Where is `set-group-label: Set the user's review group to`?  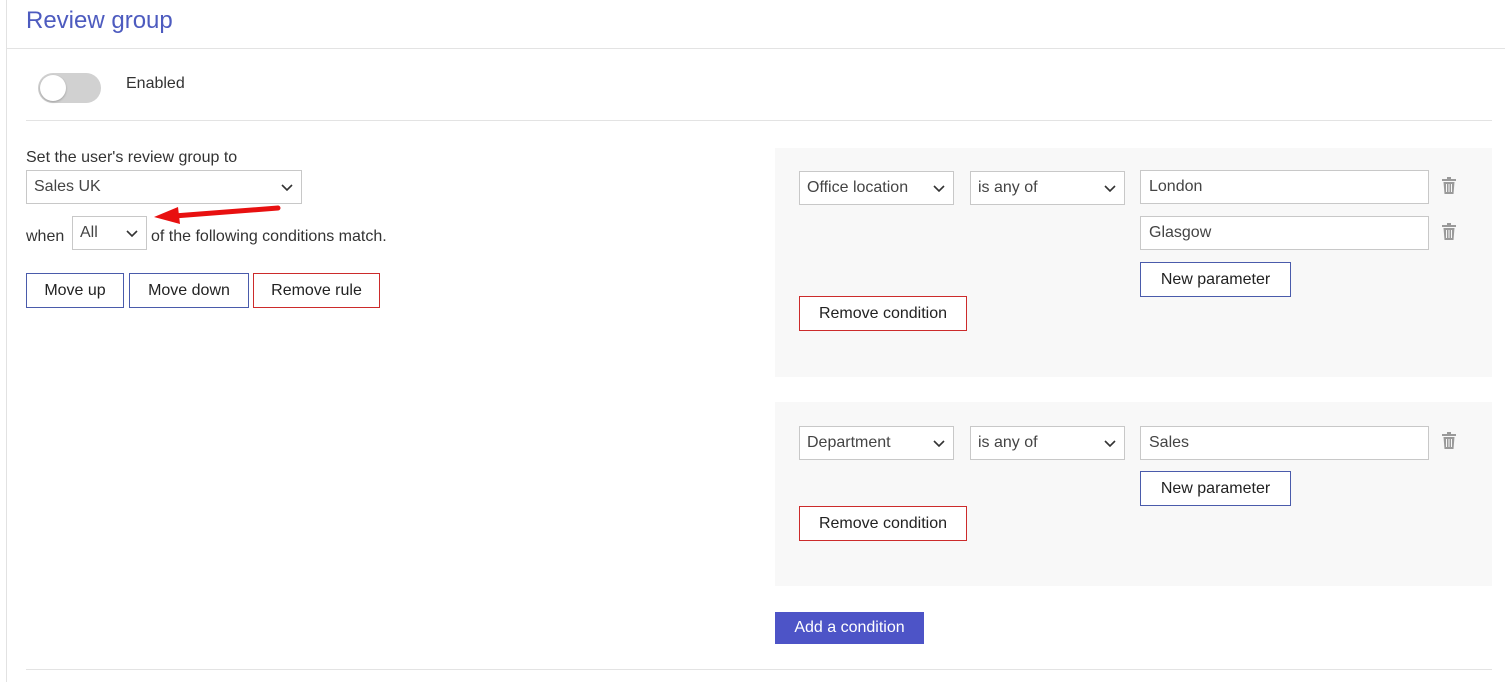 set-group-label: Set the user's review group to is located at coordinates (132, 157).